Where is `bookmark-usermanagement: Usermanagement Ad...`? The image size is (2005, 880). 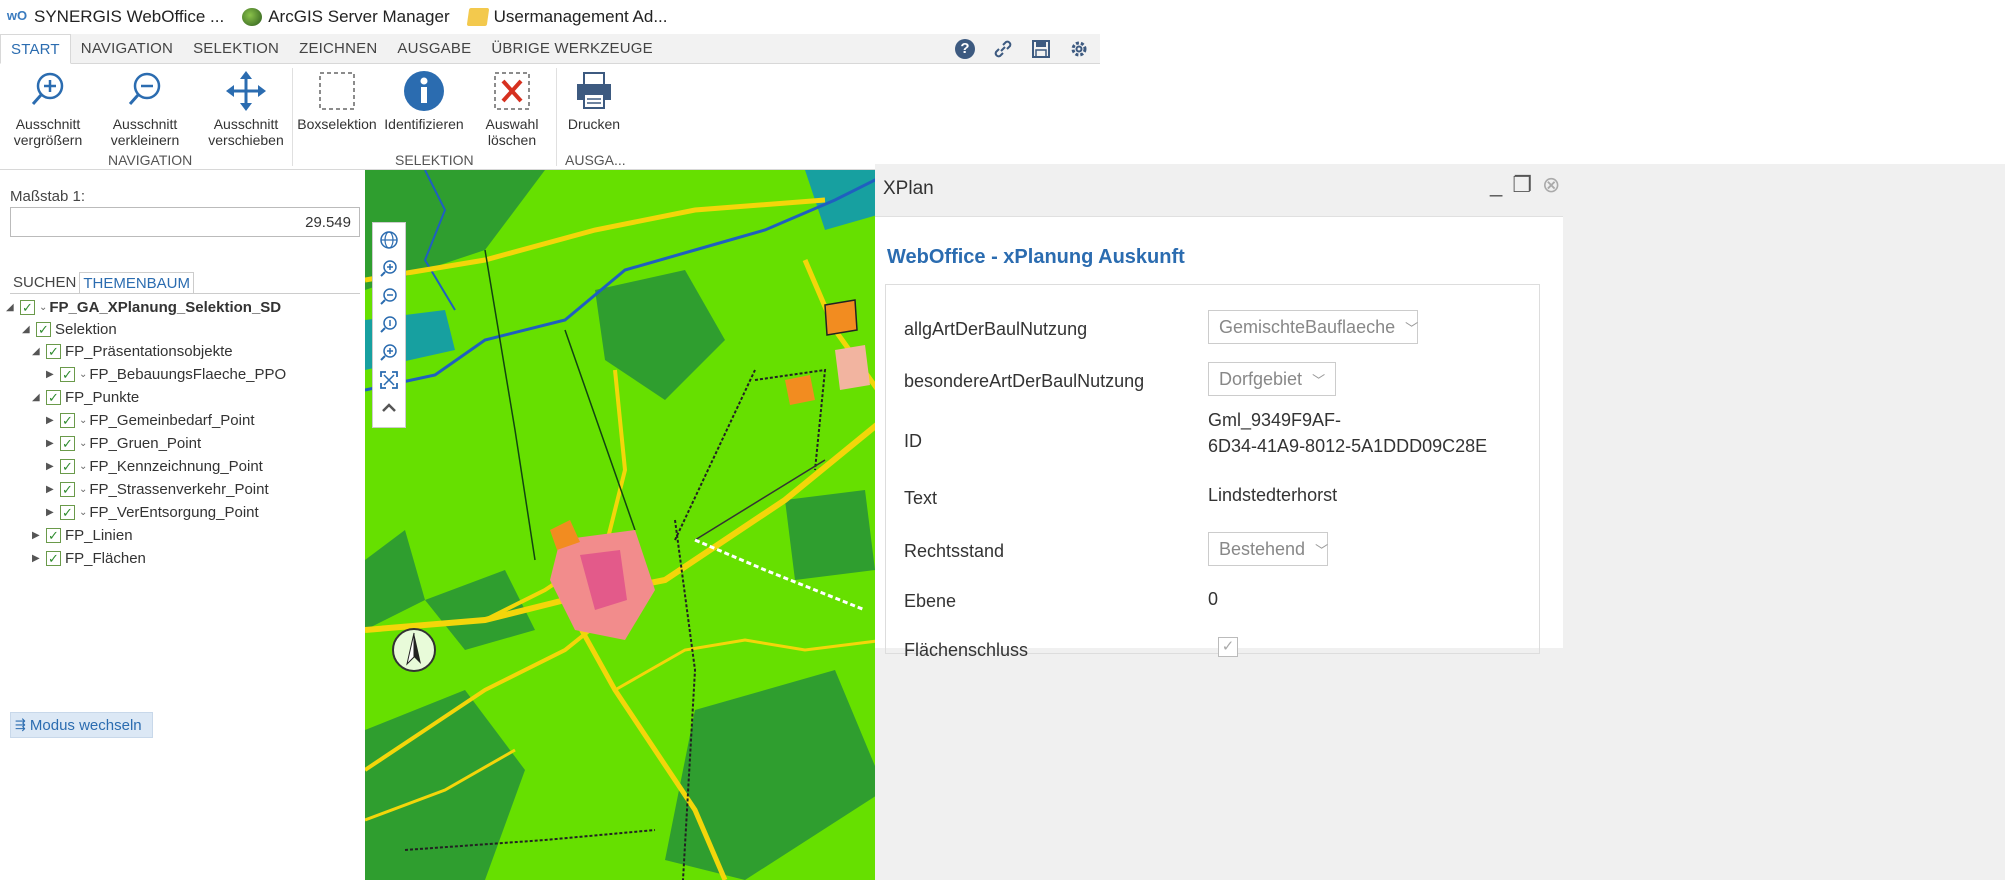
bookmark-usermanagement: Usermanagement Ad... is located at coordinates (567, 17).